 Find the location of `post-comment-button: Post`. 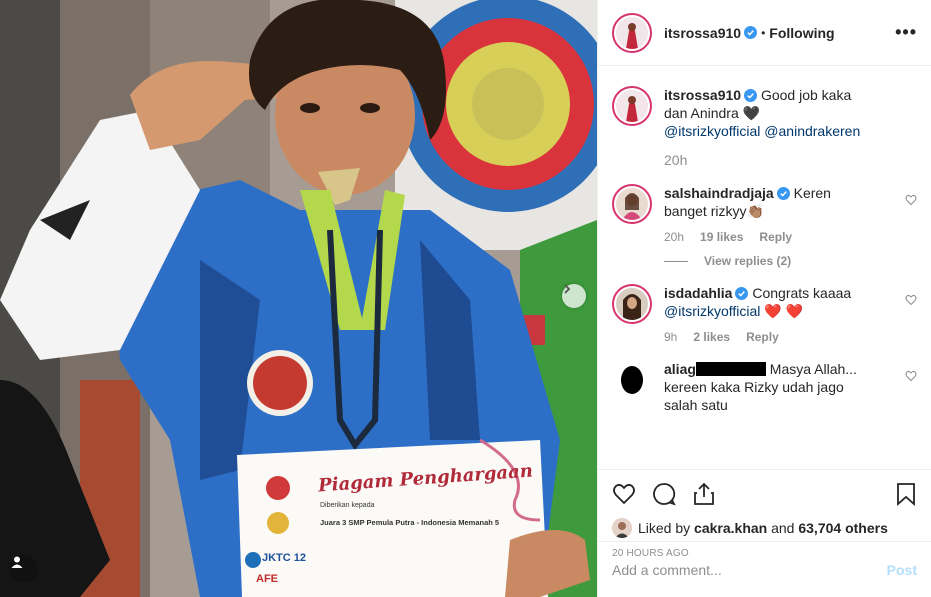

post-comment-button: Post is located at coordinates (902, 570).